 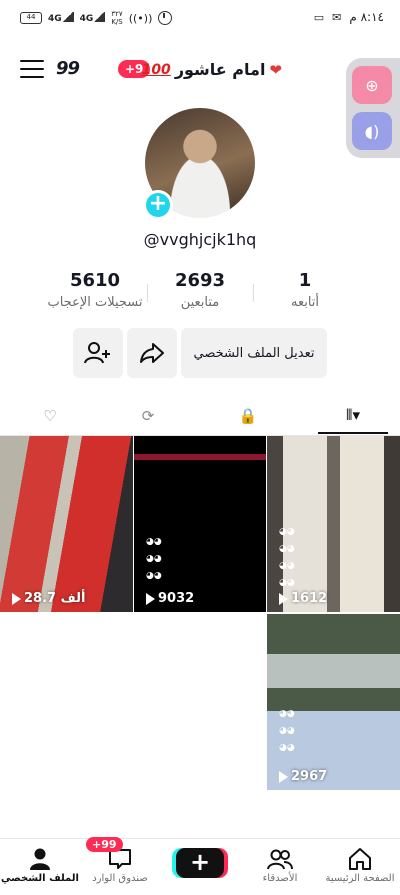 I want to click on hotspot-icon: ((•)), so click(x=140, y=18).